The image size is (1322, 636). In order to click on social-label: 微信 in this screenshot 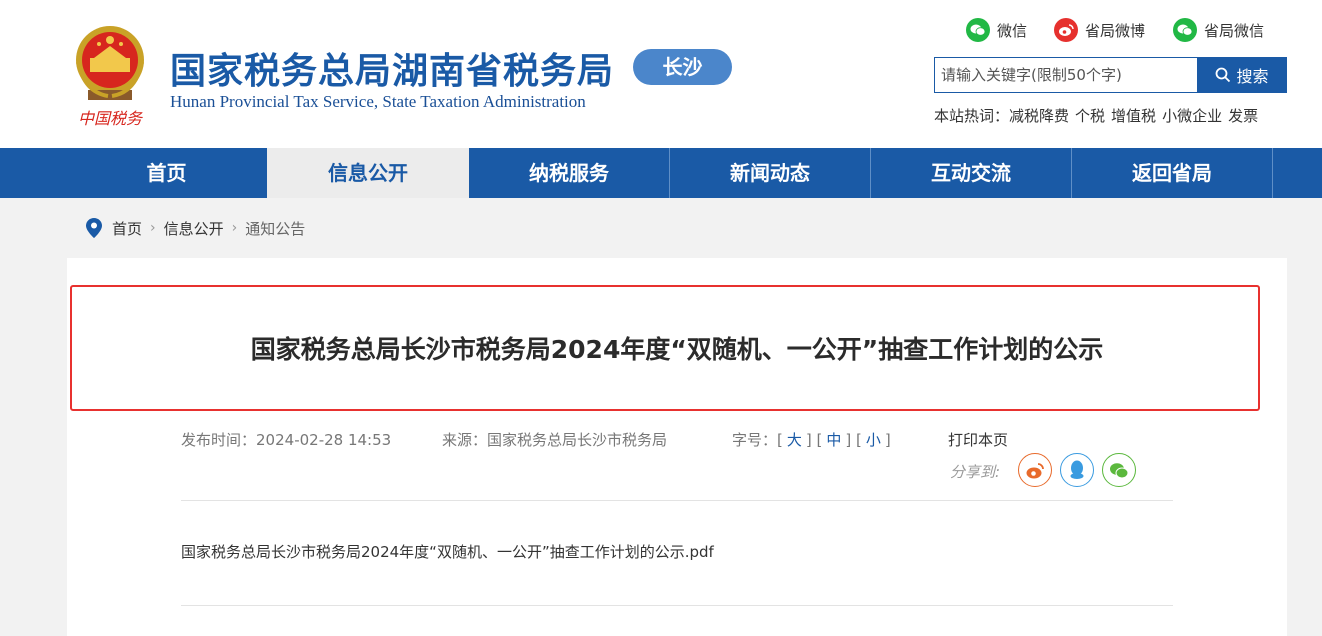, I will do `click(1012, 30)`.